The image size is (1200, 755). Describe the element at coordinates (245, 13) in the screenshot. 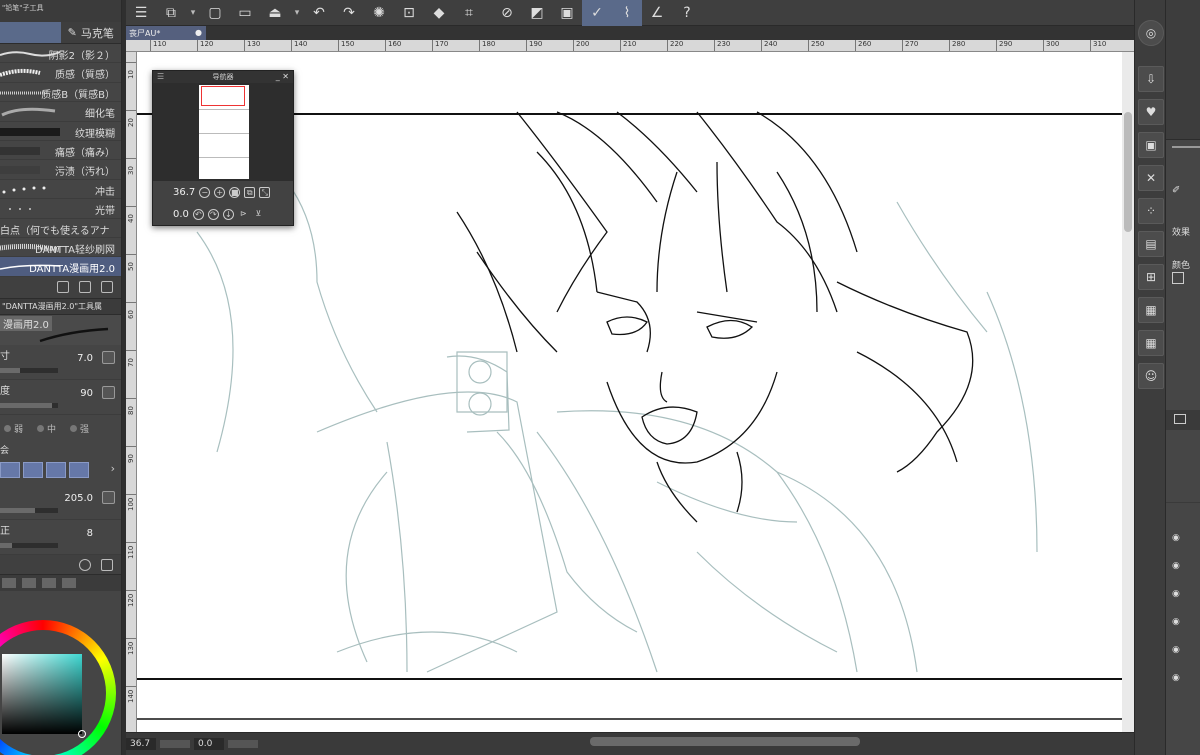

I see `open-icon: ▭` at that location.